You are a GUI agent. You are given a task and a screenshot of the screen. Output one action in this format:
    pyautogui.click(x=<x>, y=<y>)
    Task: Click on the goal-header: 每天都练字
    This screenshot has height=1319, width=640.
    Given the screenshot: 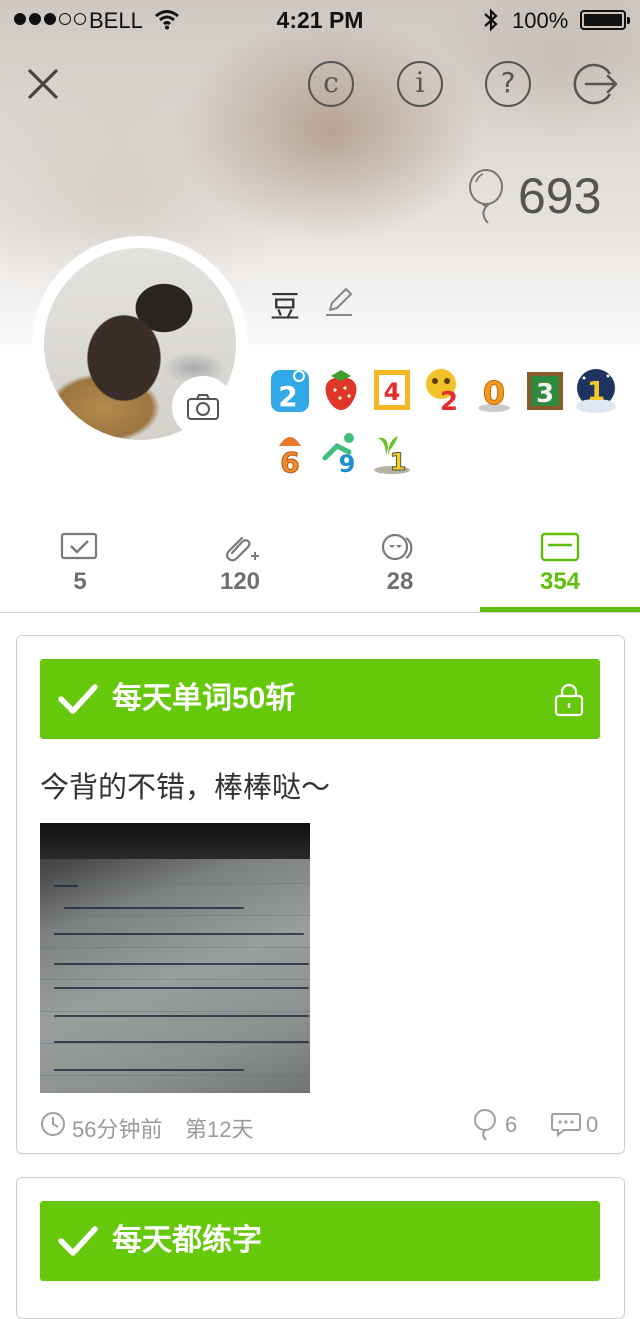 What is the action you would take?
    pyautogui.click(x=320, y=1241)
    